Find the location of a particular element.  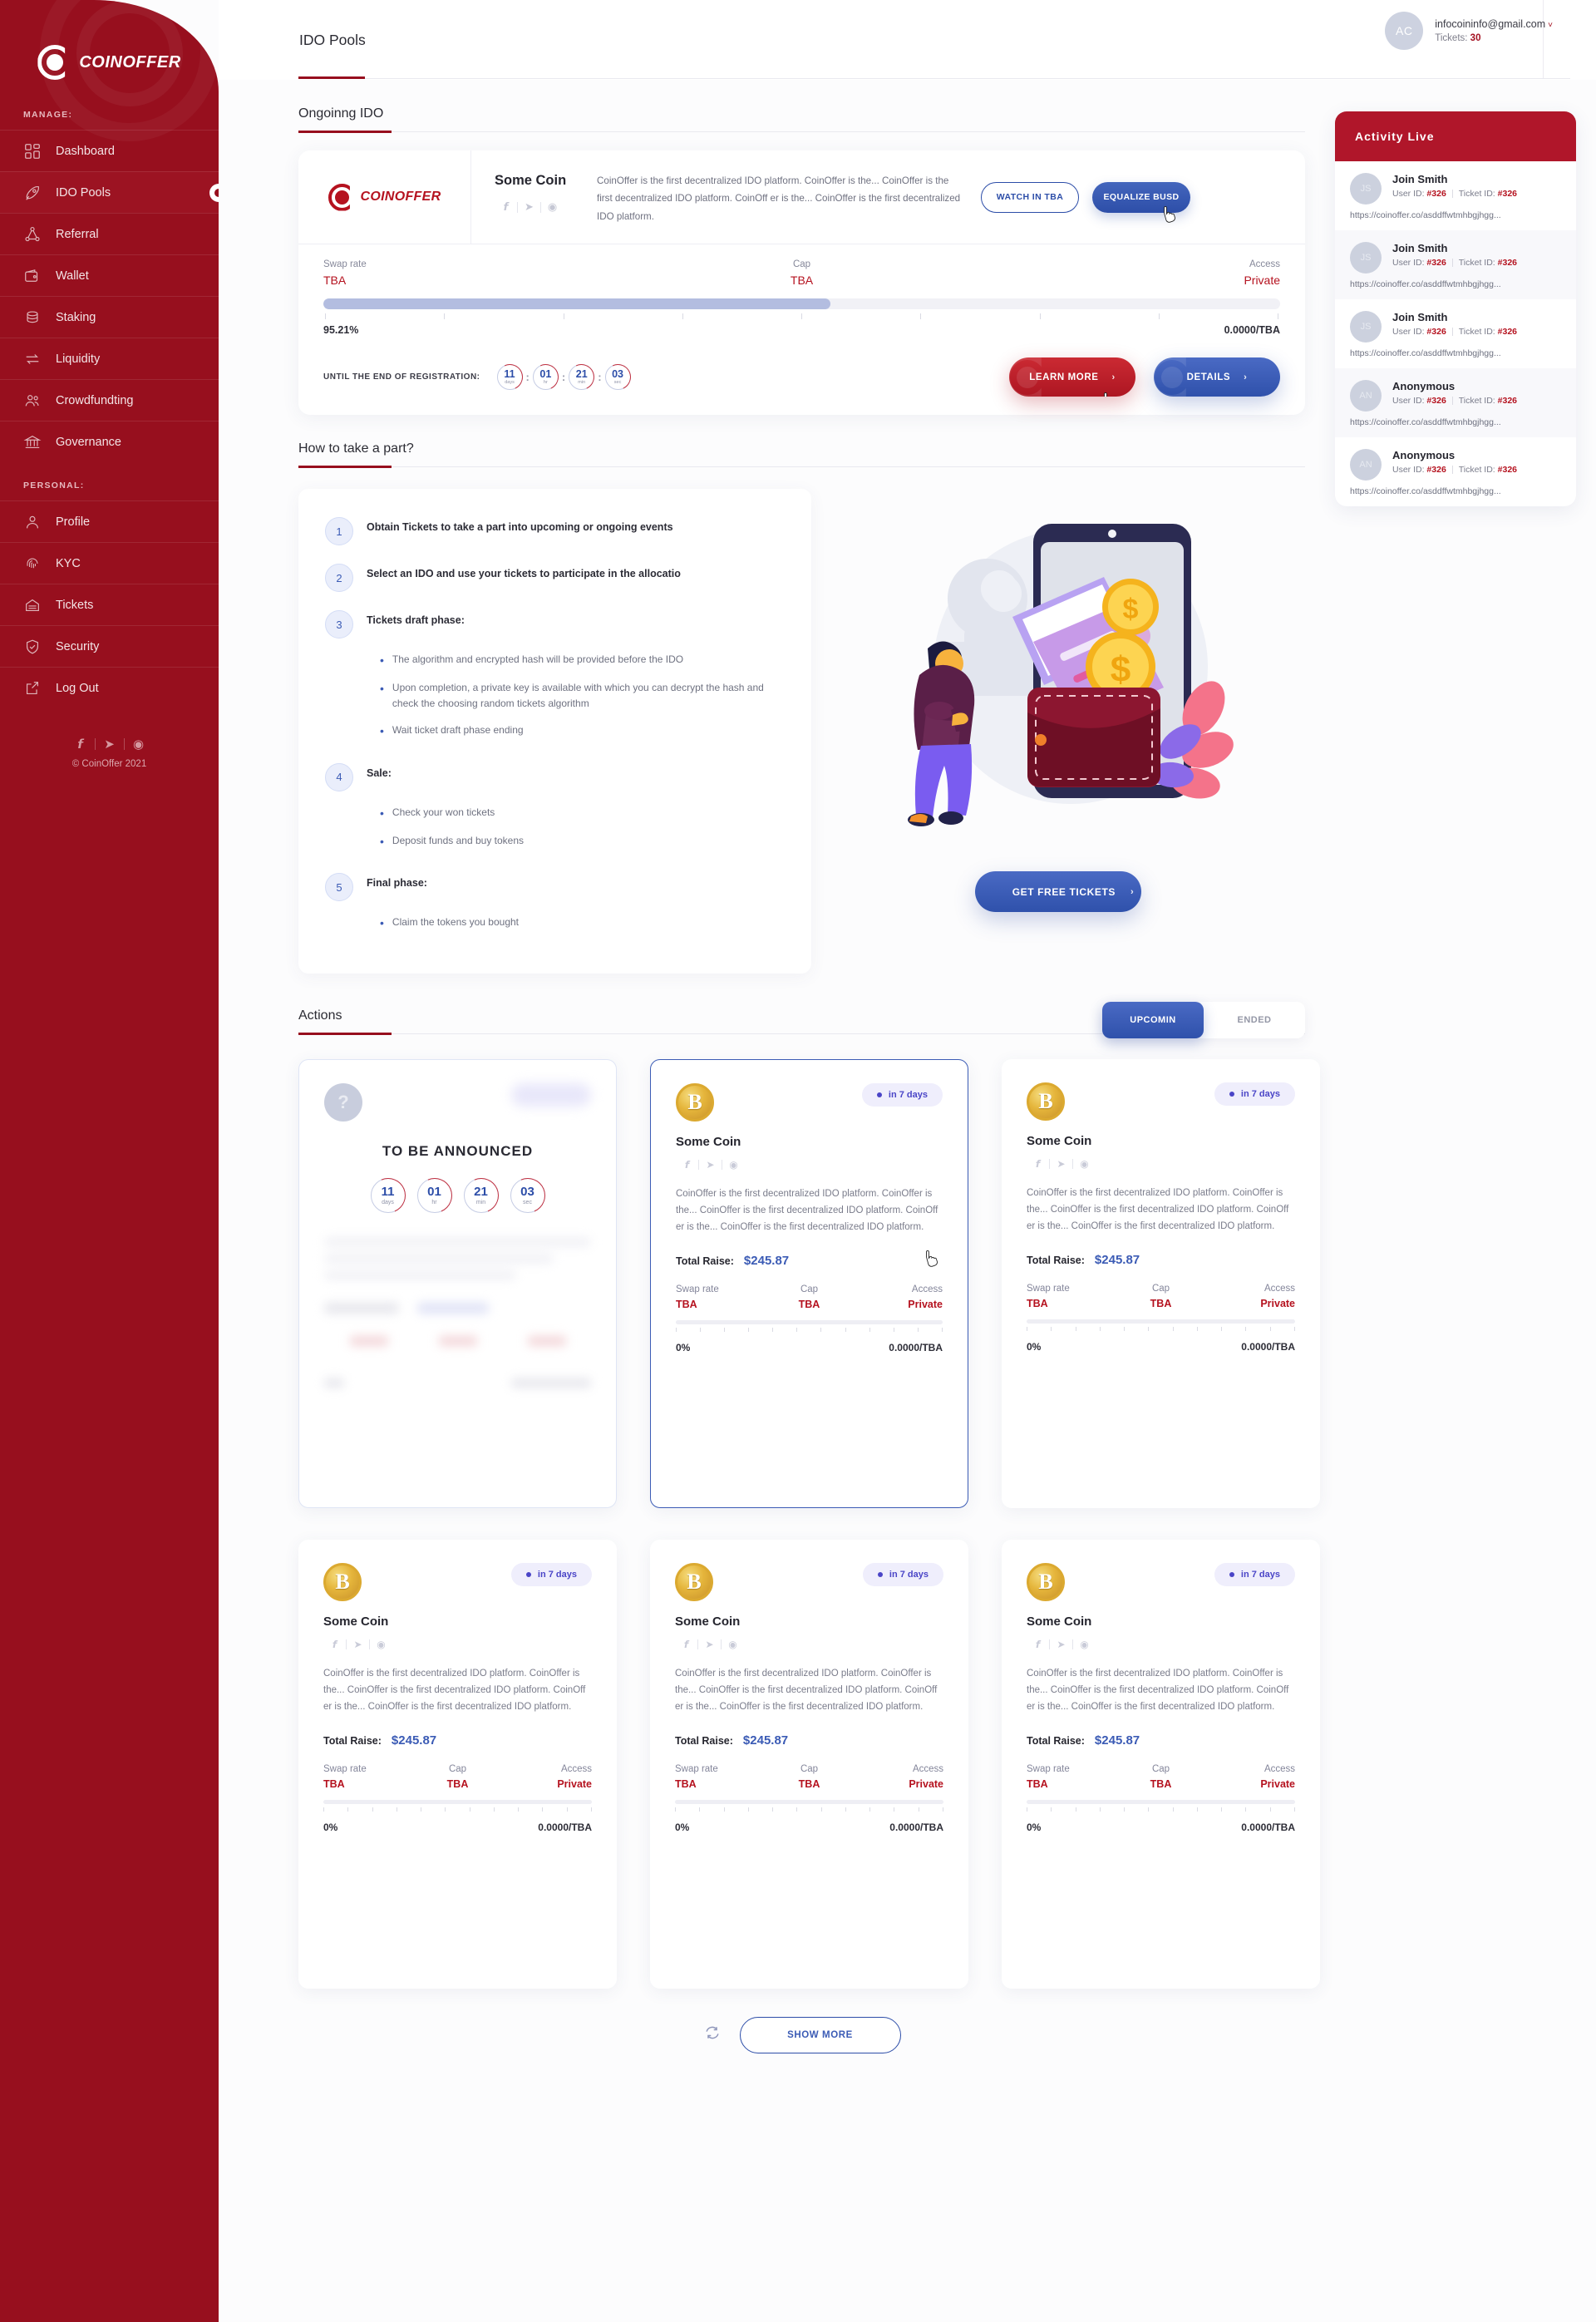

people-icon is located at coordinates (32, 401).